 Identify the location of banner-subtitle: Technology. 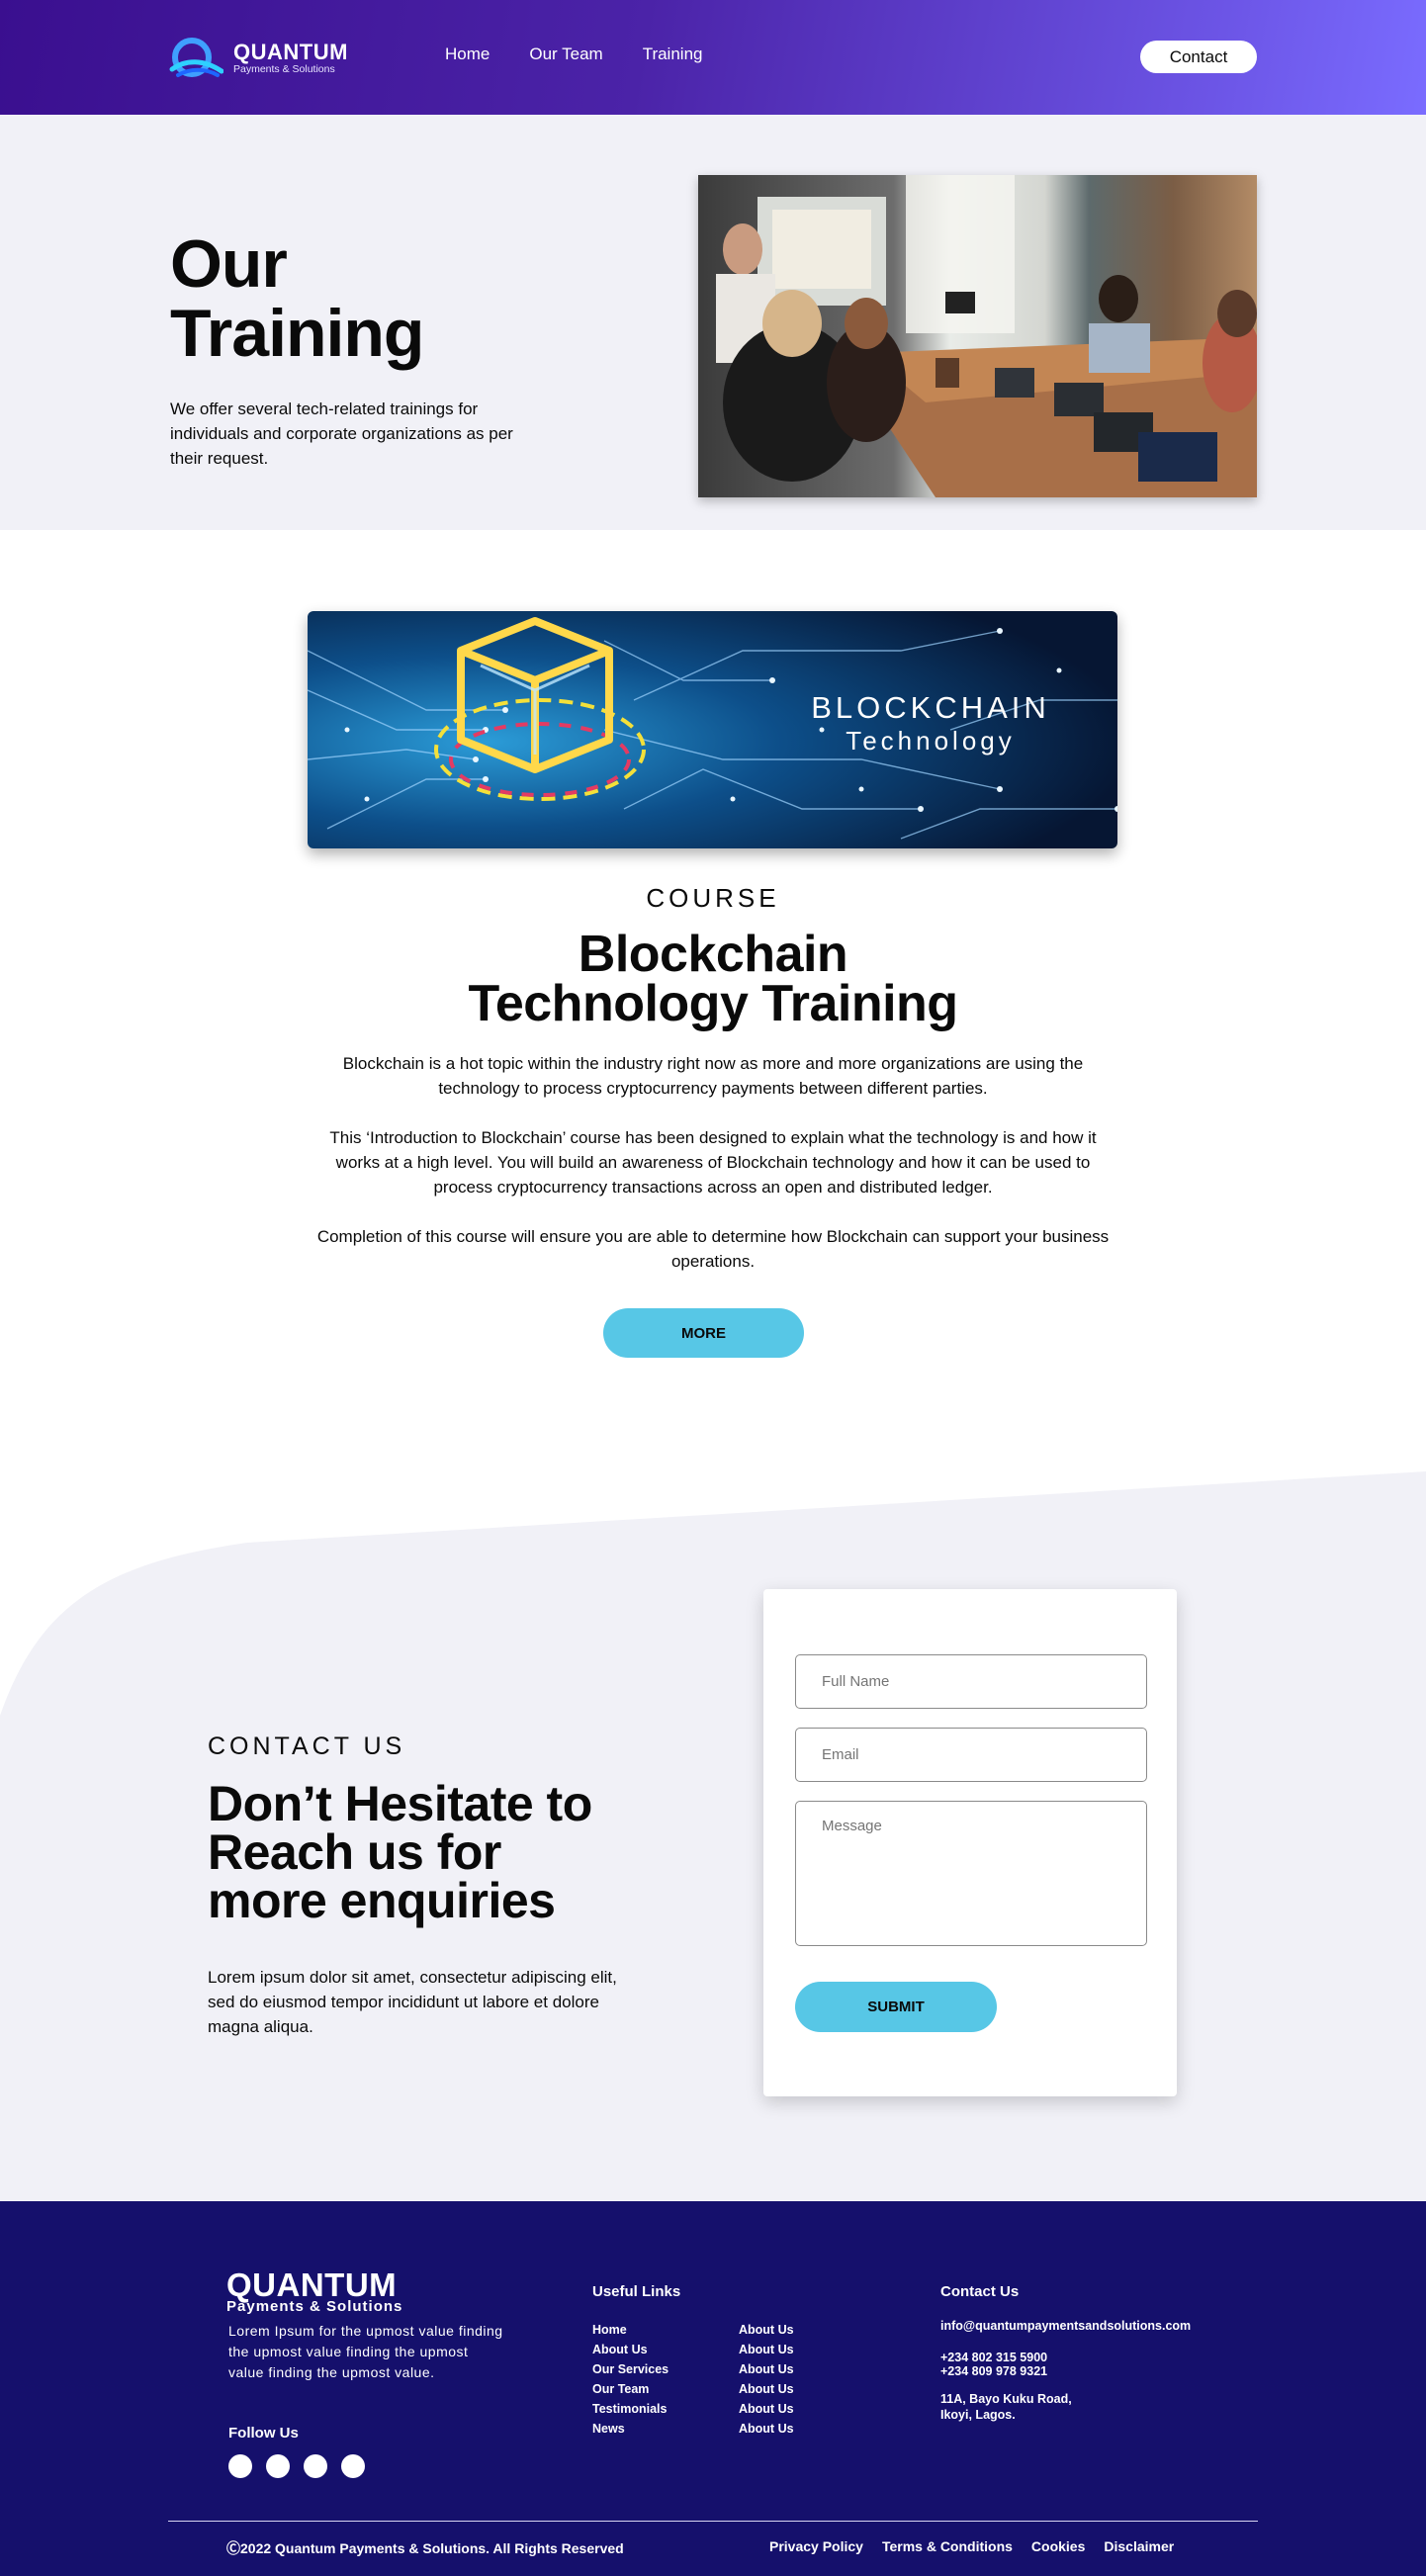
(931, 740).